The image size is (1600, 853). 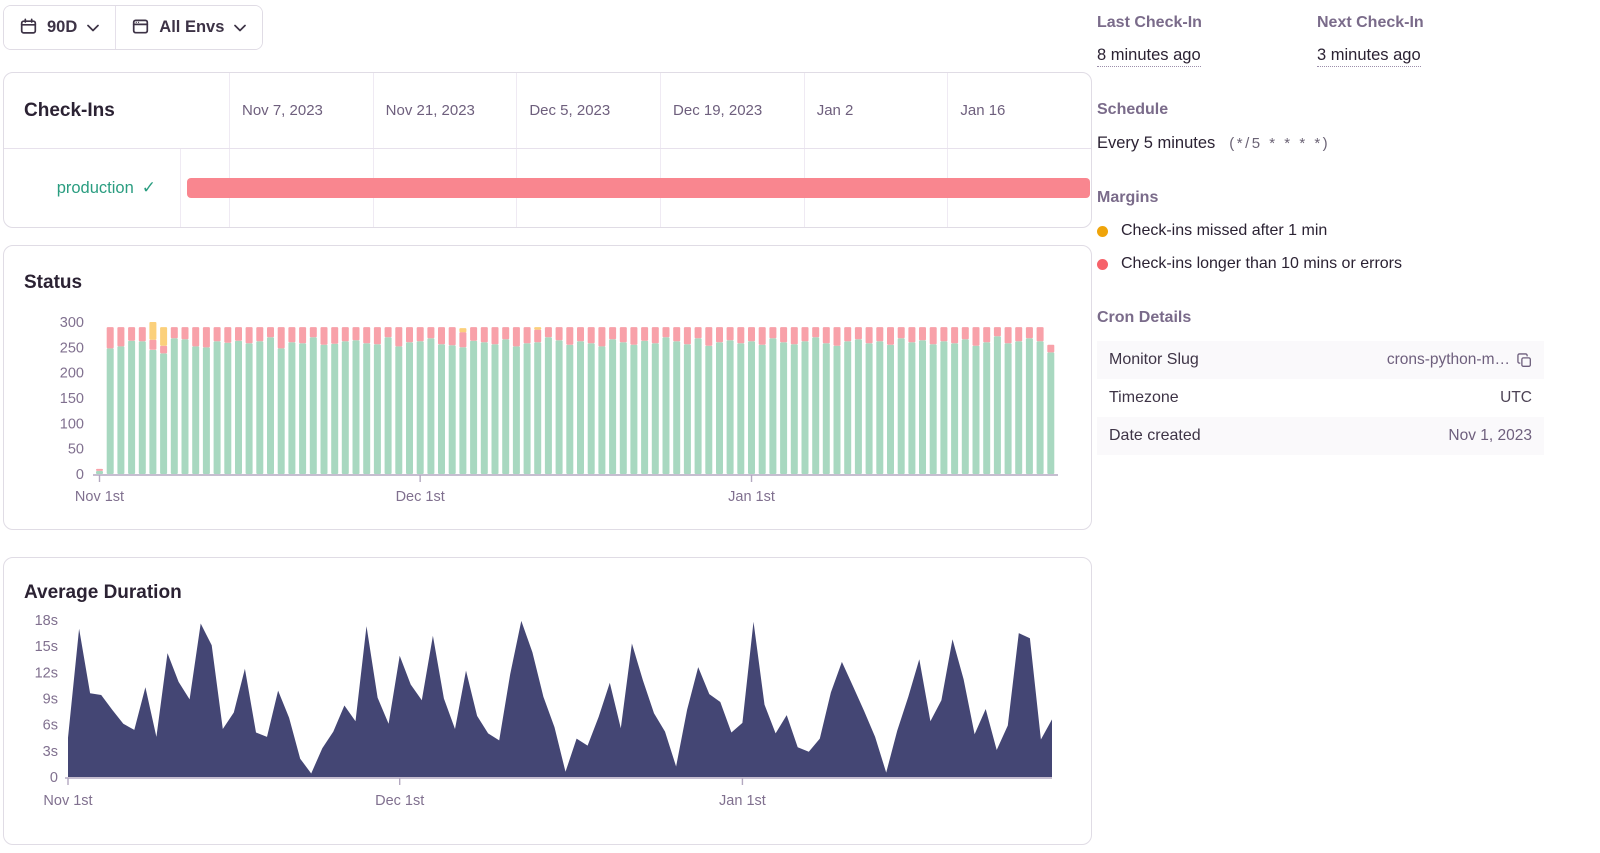 I want to click on svg-text: 300, so click(x=72, y=323).